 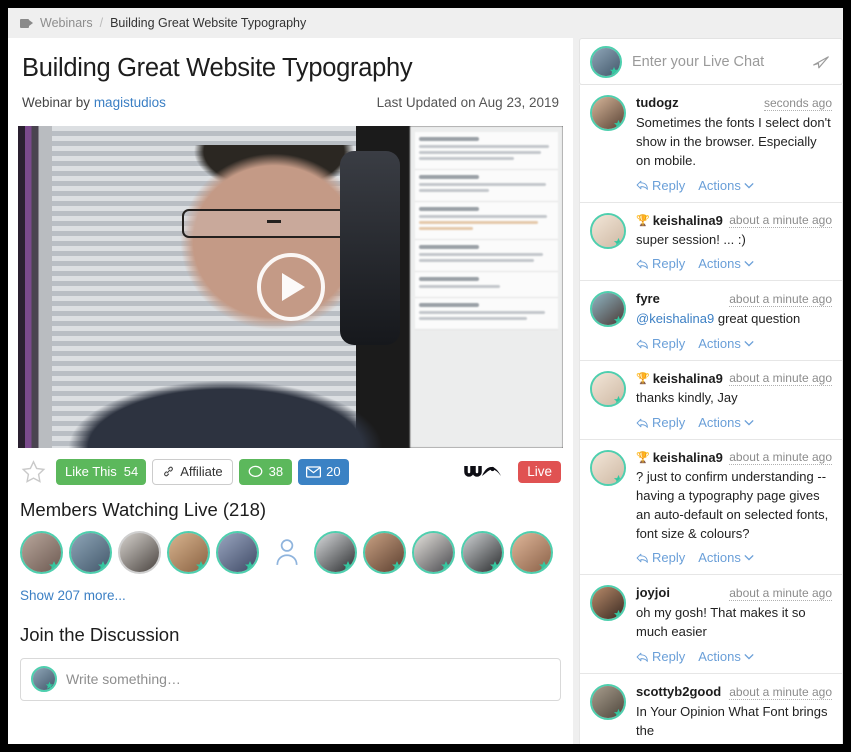 I want to click on discussion-heading: Join the Discussion, so click(x=100, y=634).